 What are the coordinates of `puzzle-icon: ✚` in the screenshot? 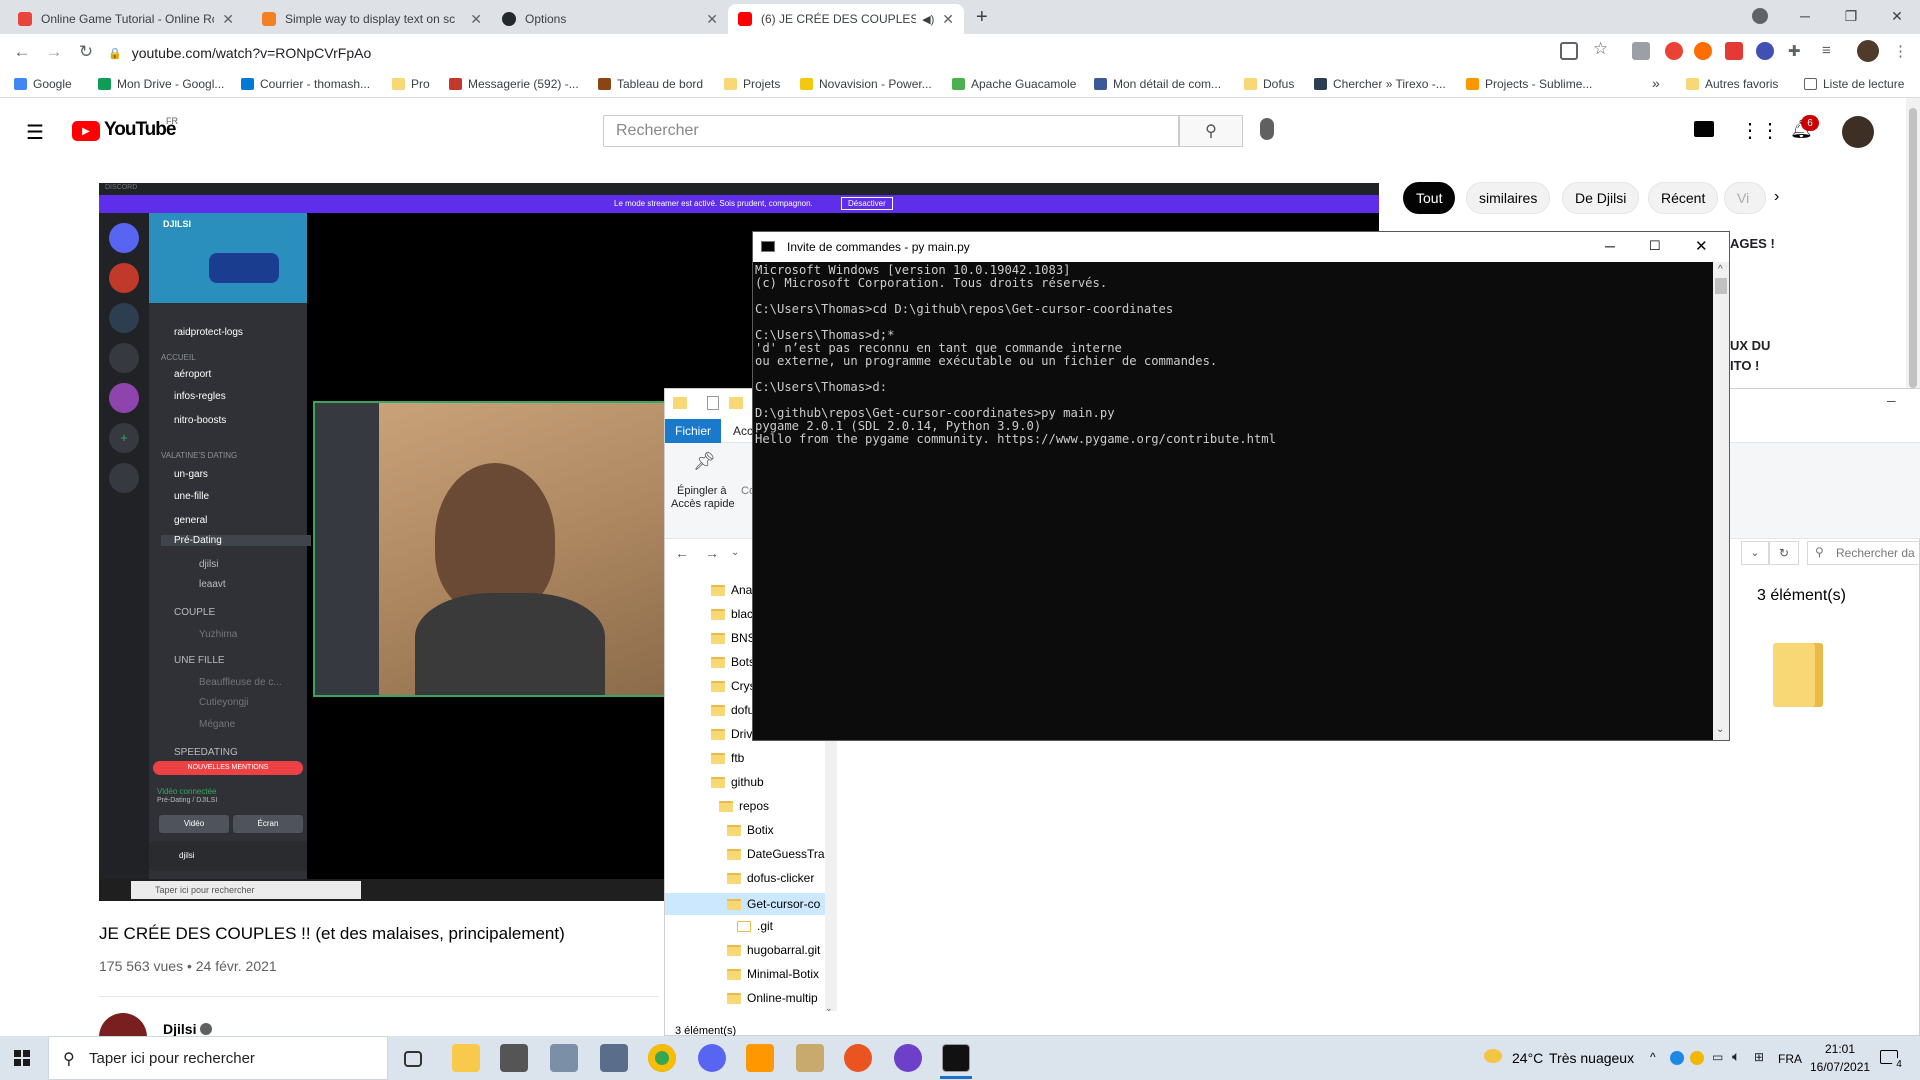 It's located at (1797, 51).